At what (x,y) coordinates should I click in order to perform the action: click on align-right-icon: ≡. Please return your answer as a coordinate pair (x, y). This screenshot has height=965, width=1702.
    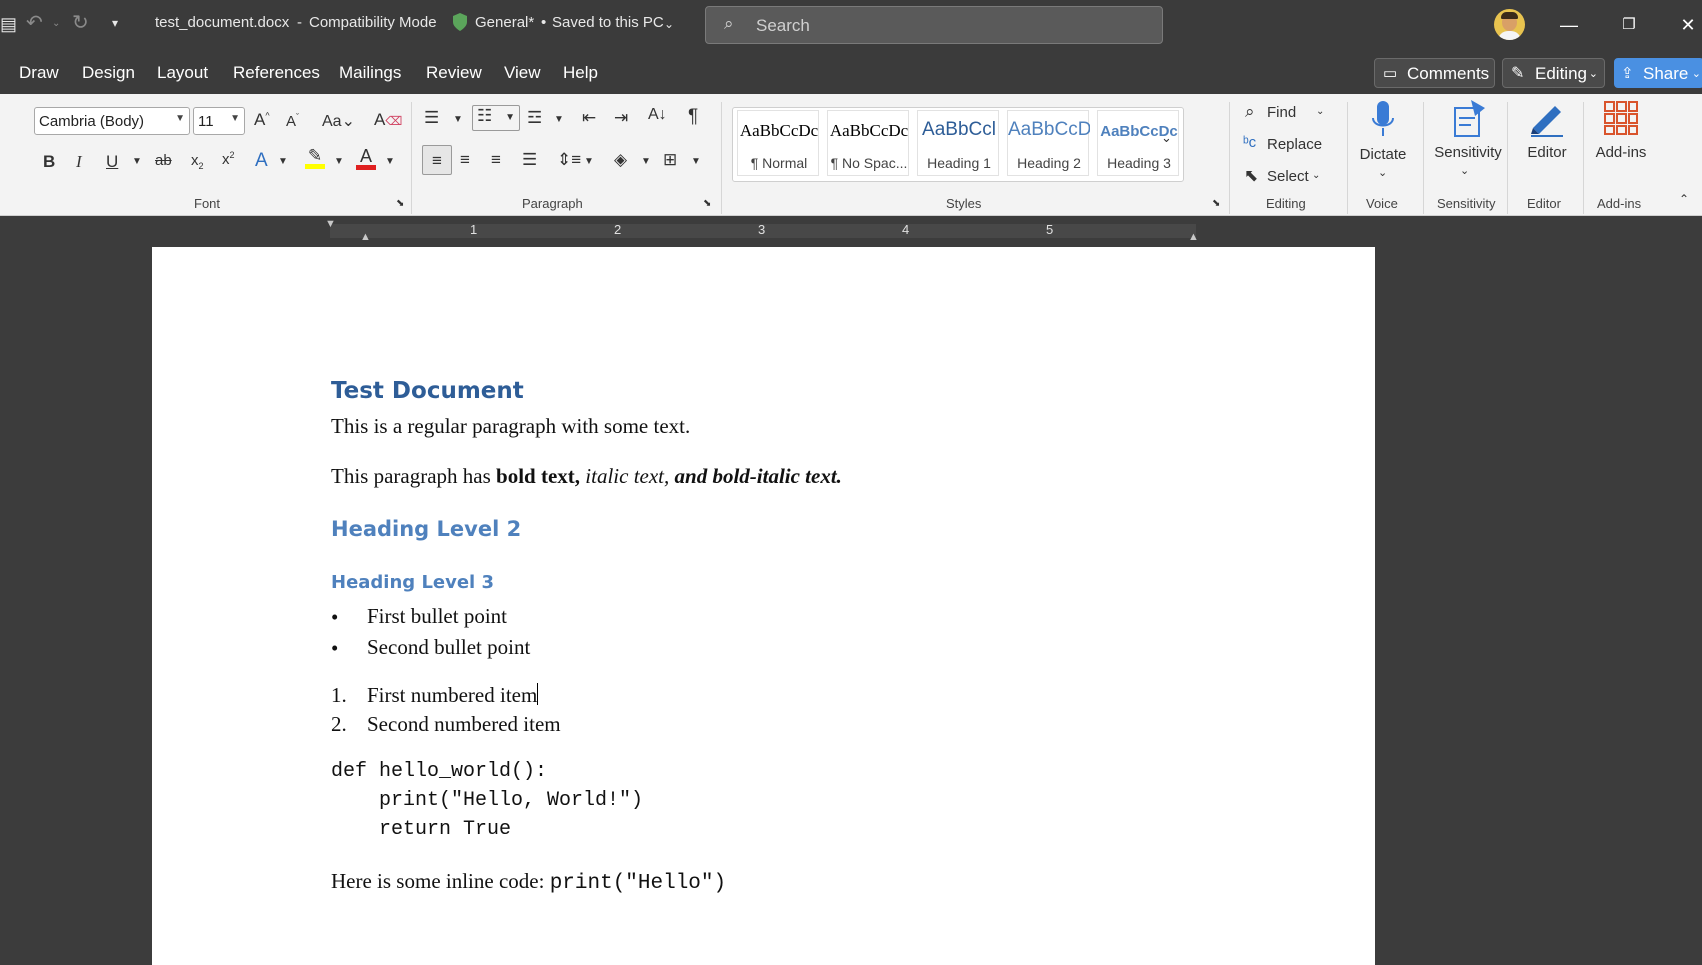
    Looking at the image, I should click on (496, 160).